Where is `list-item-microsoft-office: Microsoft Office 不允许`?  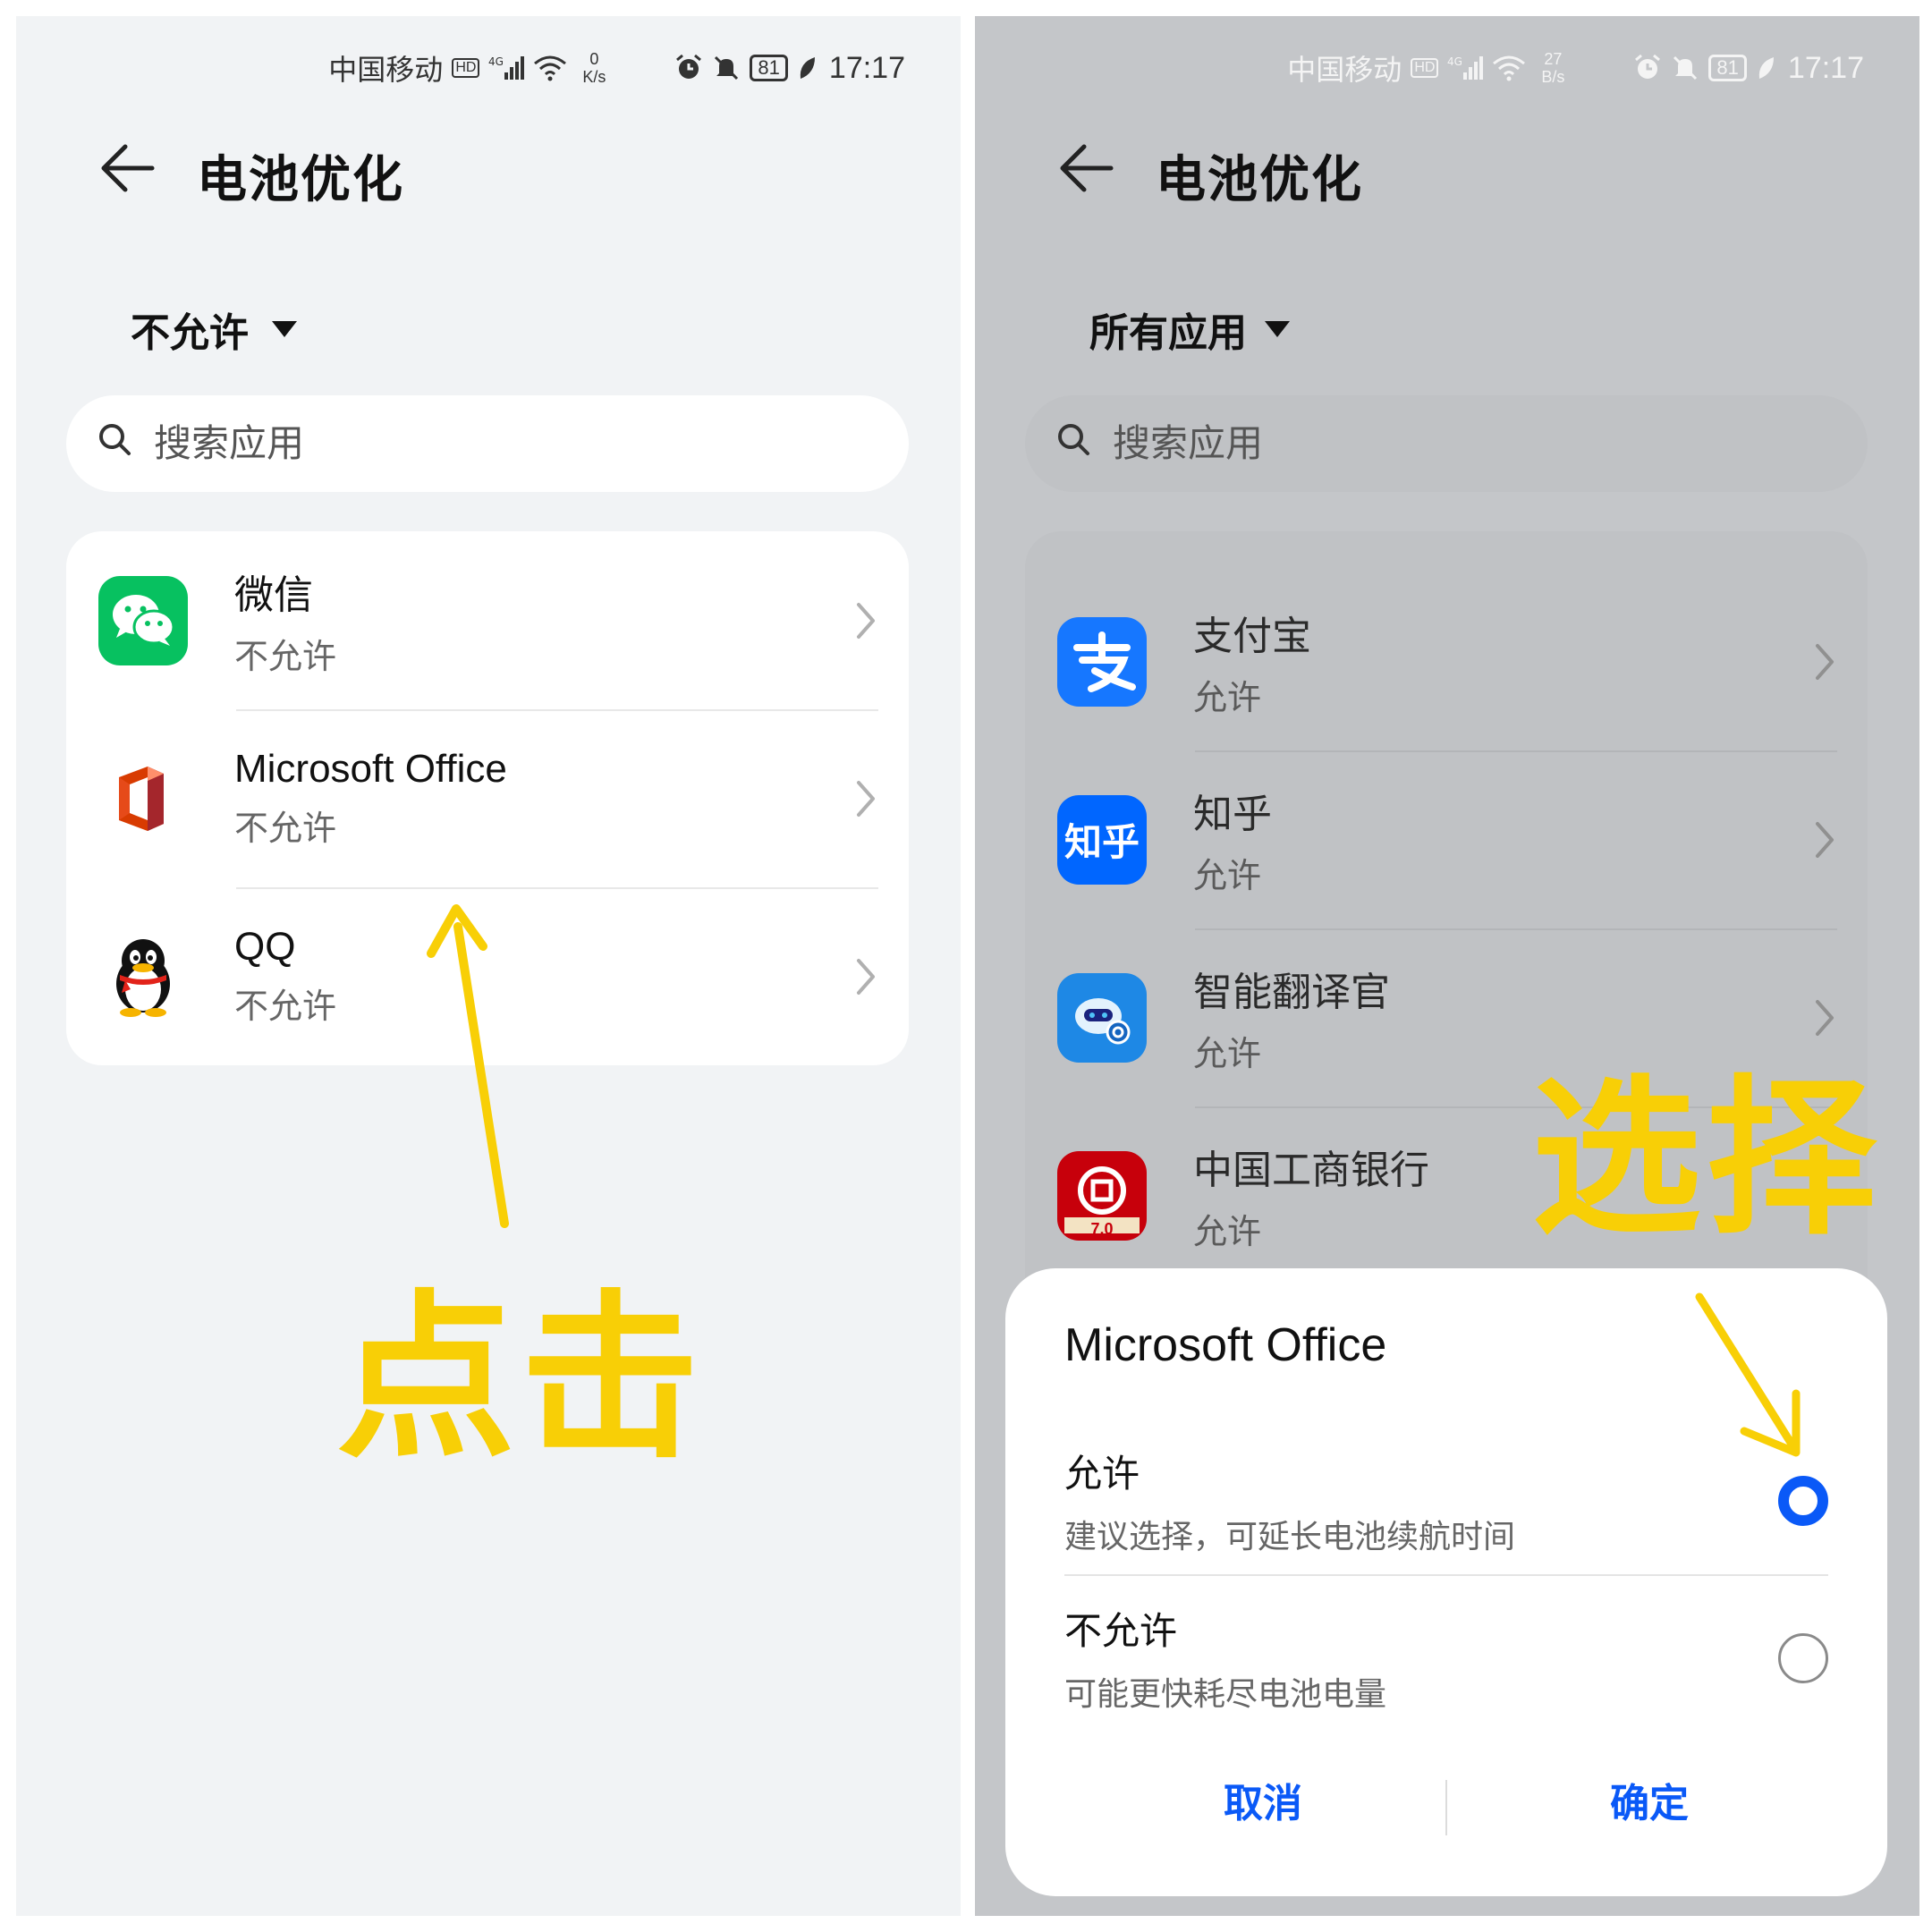
list-item-microsoft-office: Microsoft Office 不允许 is located at coordinates (487, 798).